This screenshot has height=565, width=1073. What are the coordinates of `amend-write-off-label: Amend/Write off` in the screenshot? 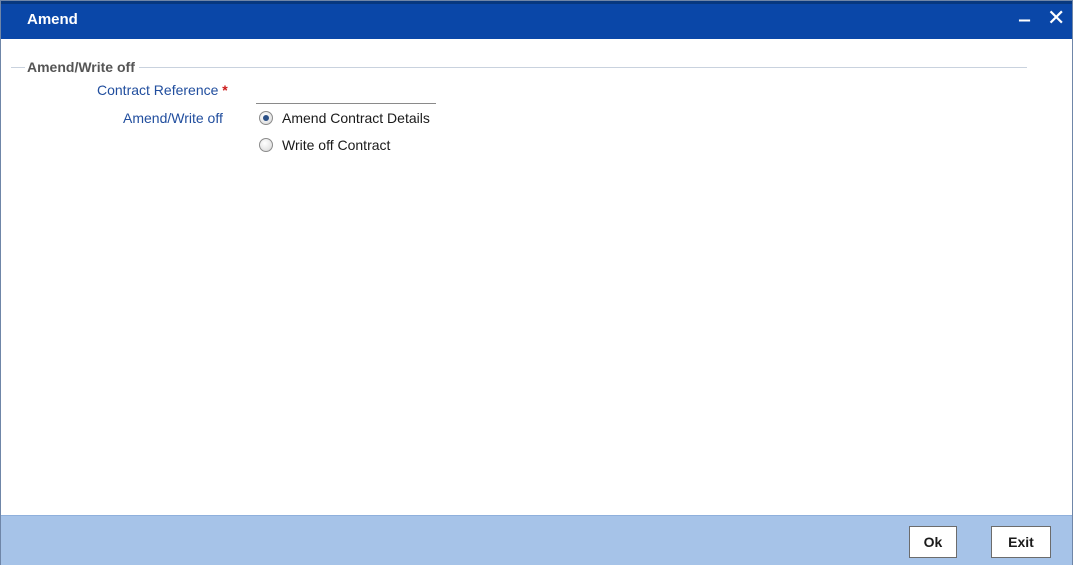 It's located at (173, 118).